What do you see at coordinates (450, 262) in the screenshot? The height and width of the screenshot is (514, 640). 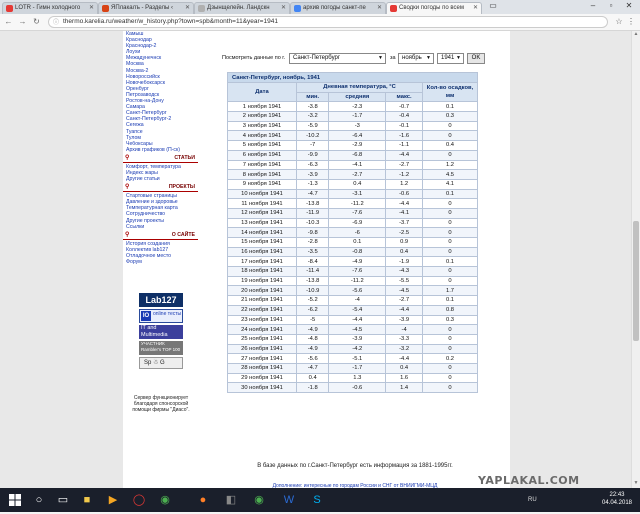 I see `precipitation-cell: 0.1` at bounding box center [450, 262].